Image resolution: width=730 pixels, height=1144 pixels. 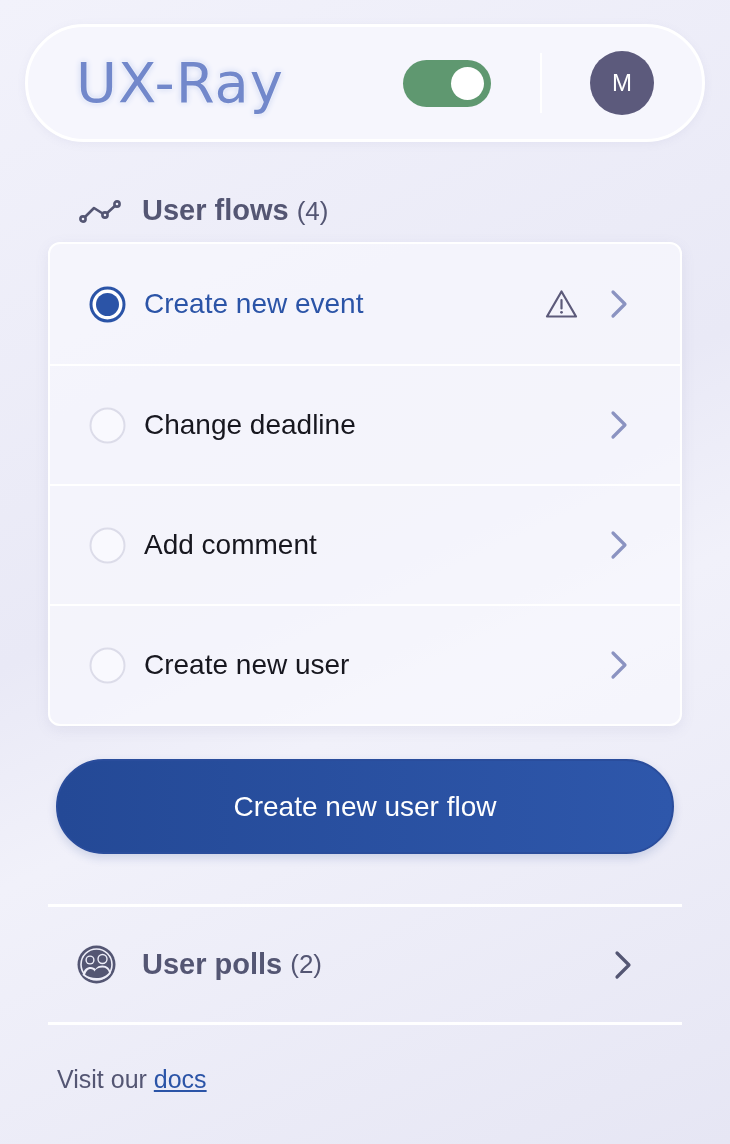 I want to click on flow-item: Change deadline, so click(x=365, y=424).